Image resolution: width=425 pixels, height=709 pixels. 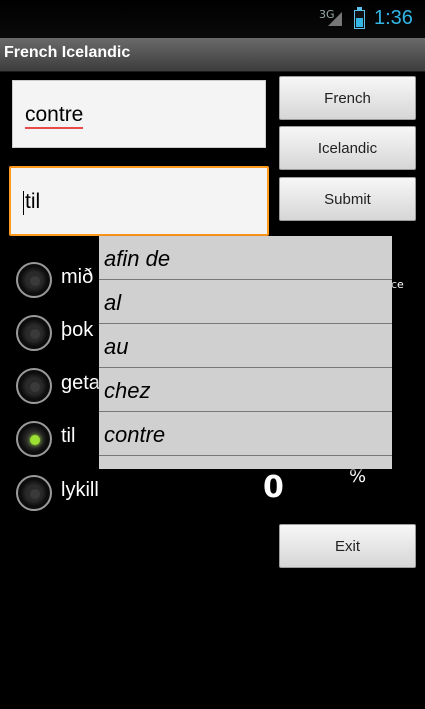 What do you see at coordinates (335, 19) in the screenshot?
I see `signal-icon` at bounding box center [335, 19].